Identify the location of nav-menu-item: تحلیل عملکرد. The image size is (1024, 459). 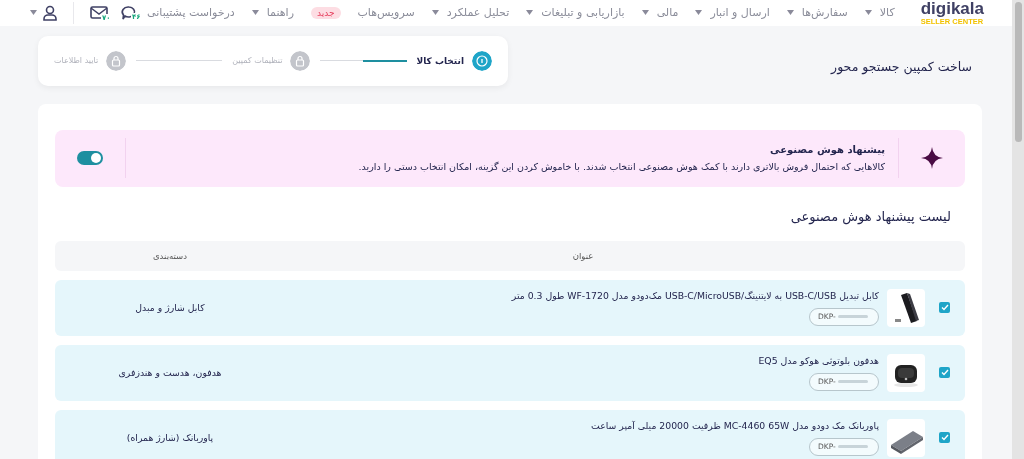
(470, 13).